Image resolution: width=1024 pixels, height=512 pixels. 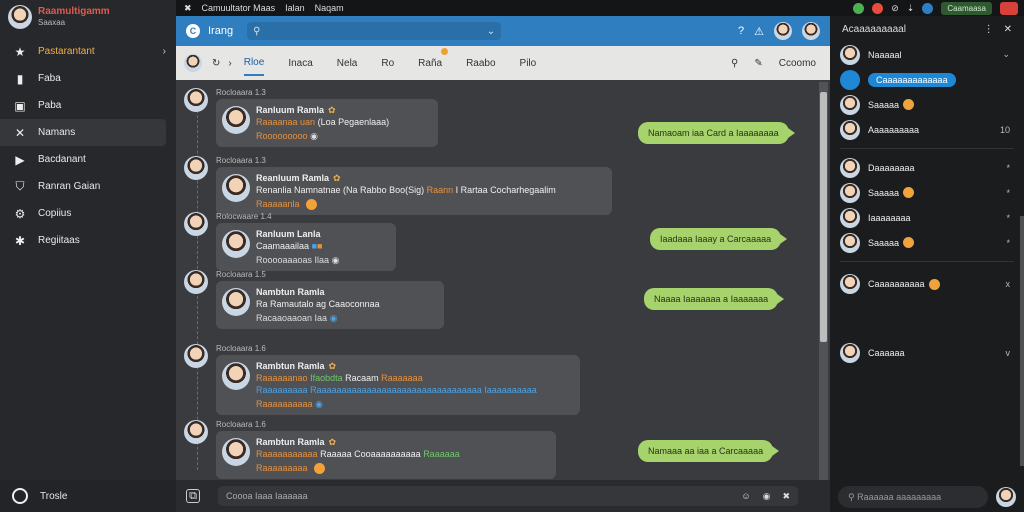 What do you see at coordinates (927, 129) in the screenshot?
I see `right-list-item: Aaaaaaaaaa 10` at bounding box center [927, 129].